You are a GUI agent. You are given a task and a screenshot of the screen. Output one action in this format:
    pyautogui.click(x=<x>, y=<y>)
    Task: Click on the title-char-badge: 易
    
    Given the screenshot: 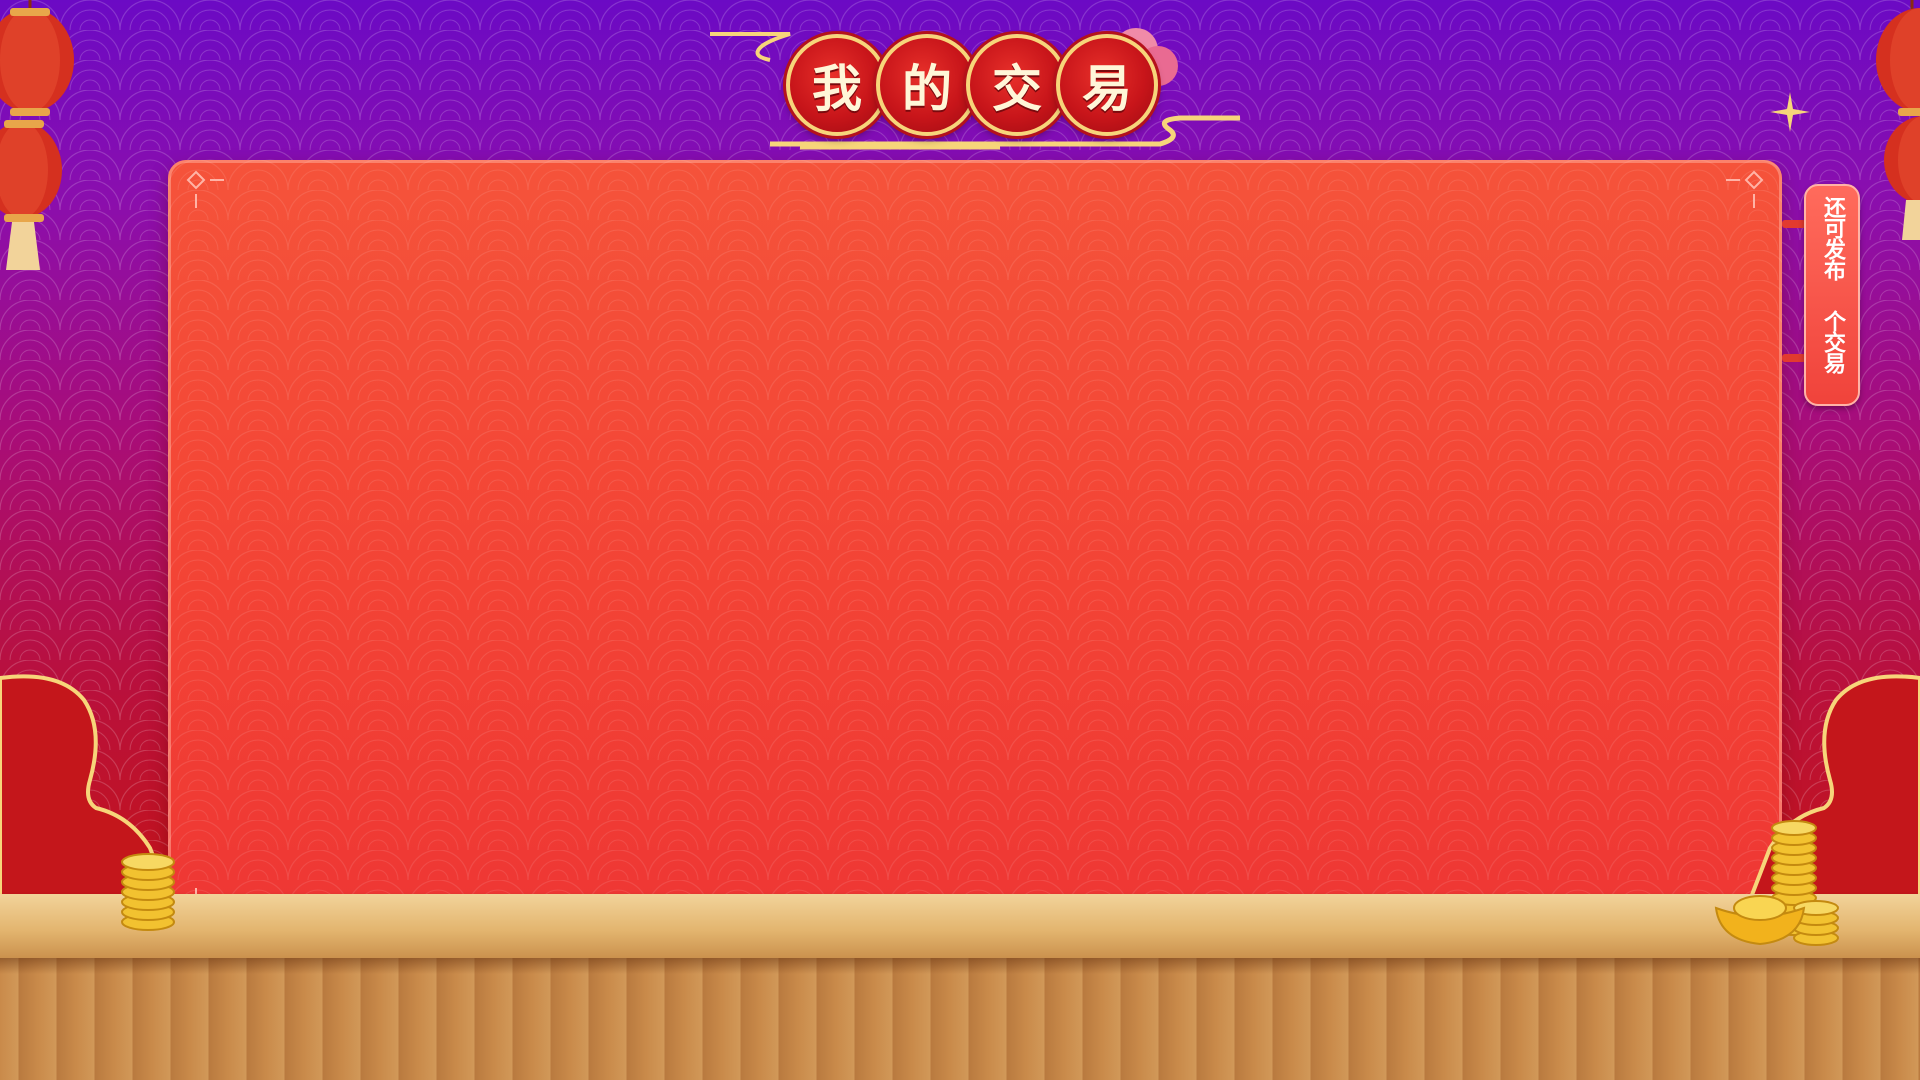 What is the action you would take?
    pyautogui.click(x=1107, y=85)
    